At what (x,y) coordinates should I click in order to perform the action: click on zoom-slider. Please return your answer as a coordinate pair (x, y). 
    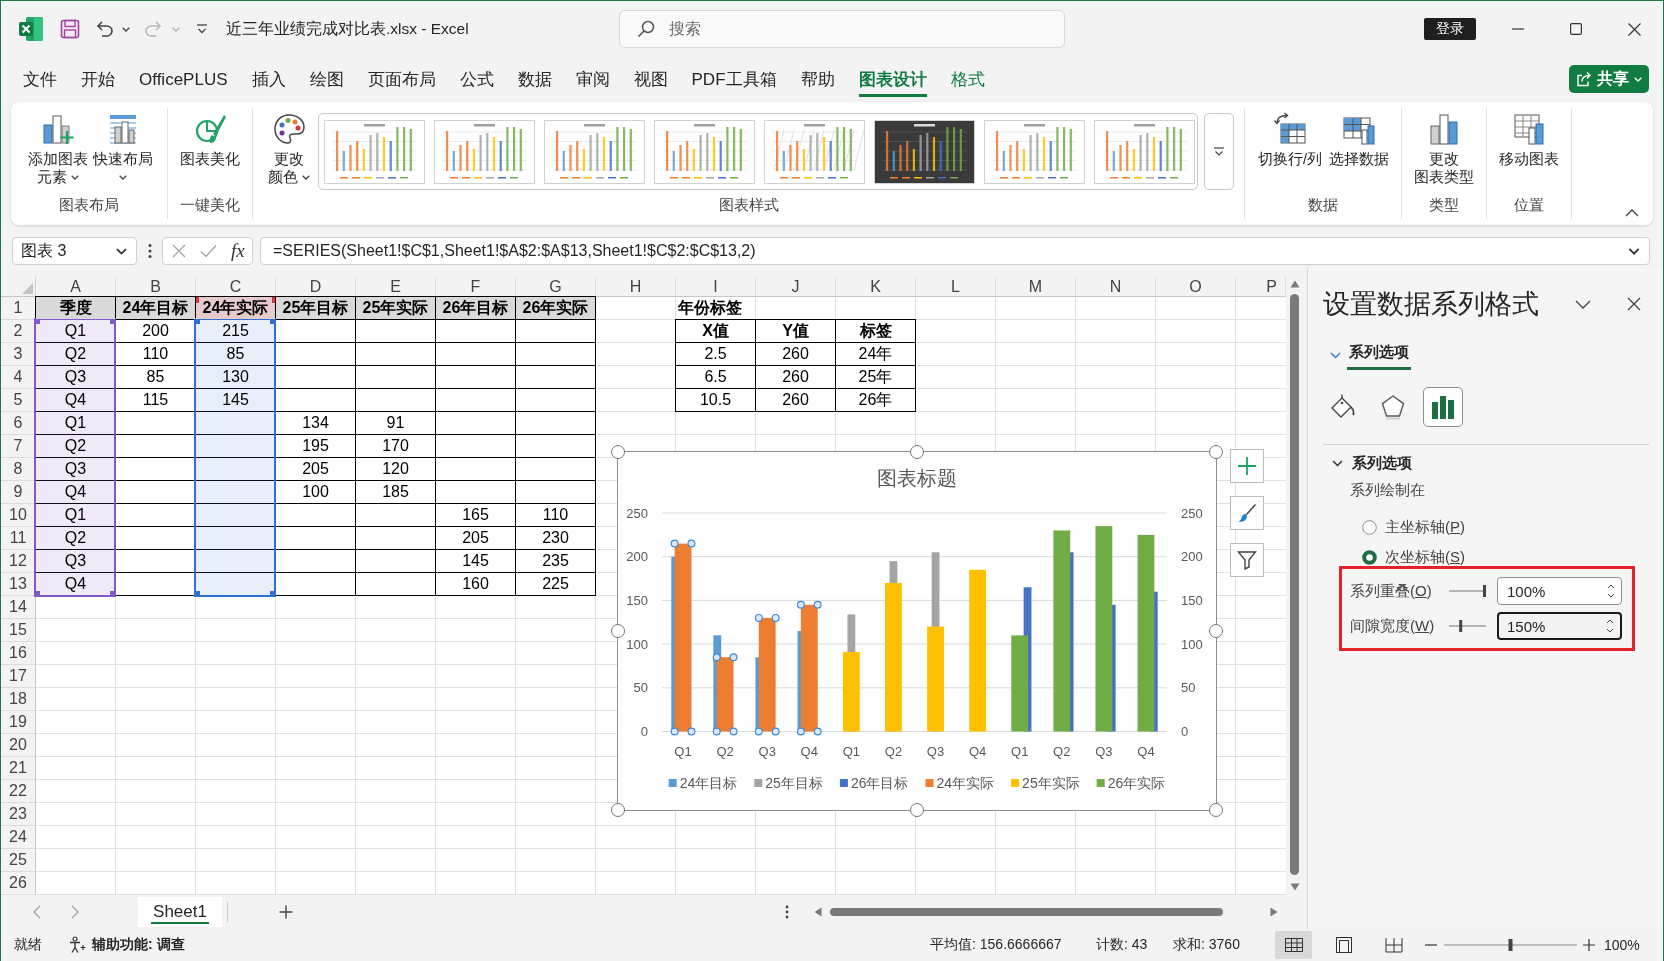
    Looking at the image, I should click on (1510, 945).